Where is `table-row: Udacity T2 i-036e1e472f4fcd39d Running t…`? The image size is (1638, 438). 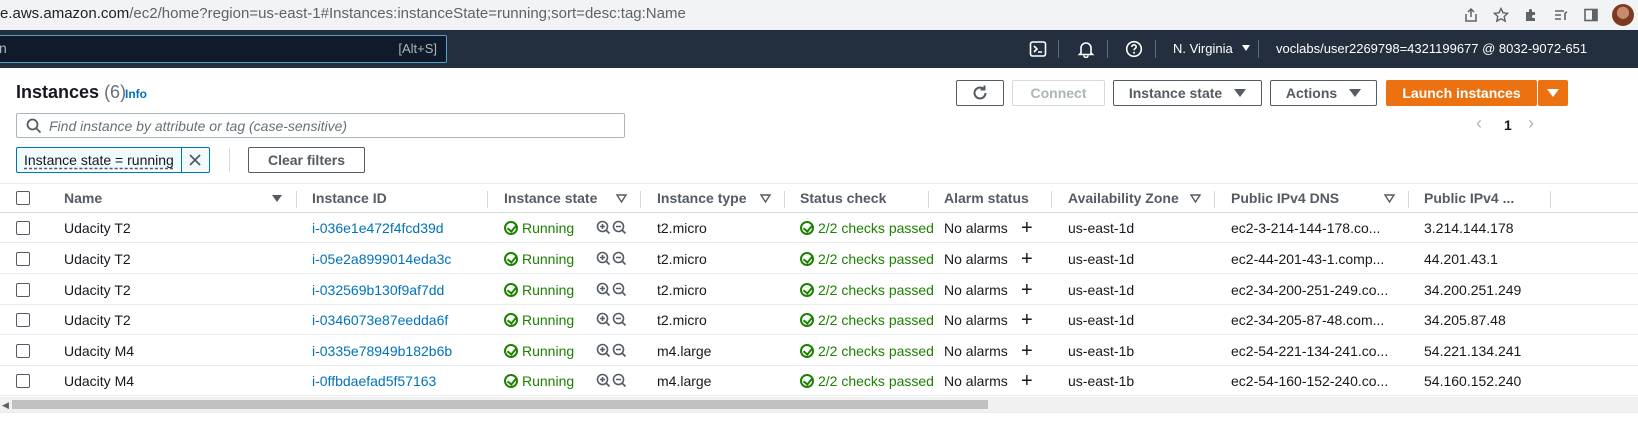 table-row: Udacity T2 i-036e1e472f4fcd39d Running t… is located at coordinates (819, 228).